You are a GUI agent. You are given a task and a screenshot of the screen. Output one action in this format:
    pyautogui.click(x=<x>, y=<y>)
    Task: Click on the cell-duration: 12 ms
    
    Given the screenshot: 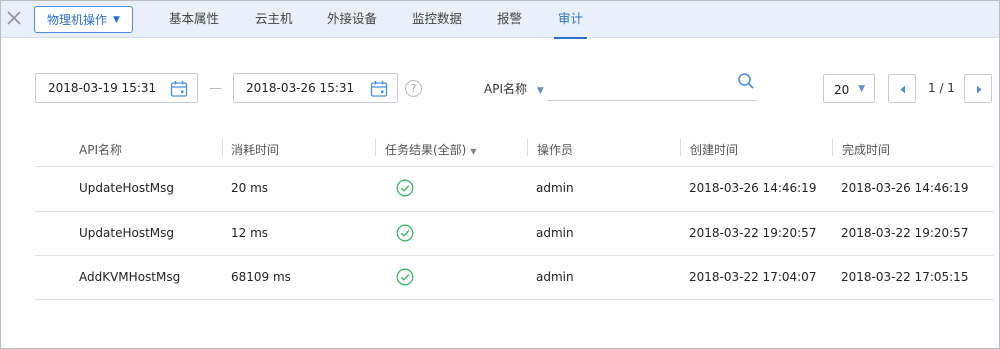 What is the action you would take?
    pyautogui.click(x=250, y=233)
    